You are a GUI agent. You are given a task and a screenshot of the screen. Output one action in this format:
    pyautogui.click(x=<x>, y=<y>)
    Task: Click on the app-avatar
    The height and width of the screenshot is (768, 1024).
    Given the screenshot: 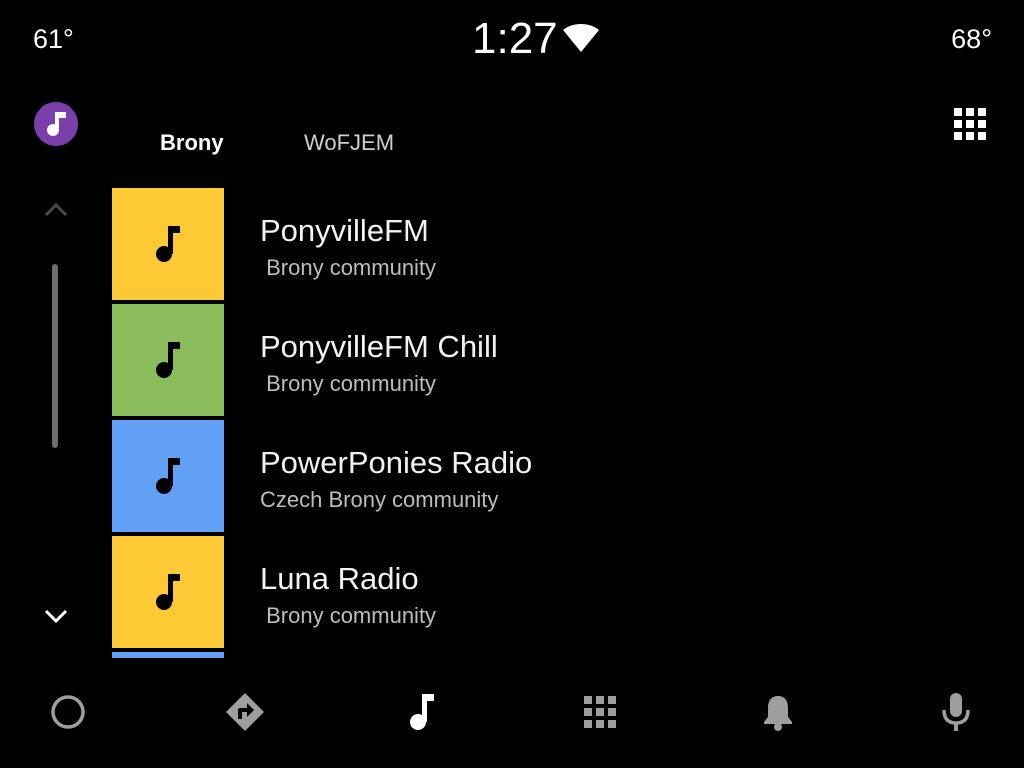 What is the action you would take?
    pyautogui.click(x=56, y=124)
    